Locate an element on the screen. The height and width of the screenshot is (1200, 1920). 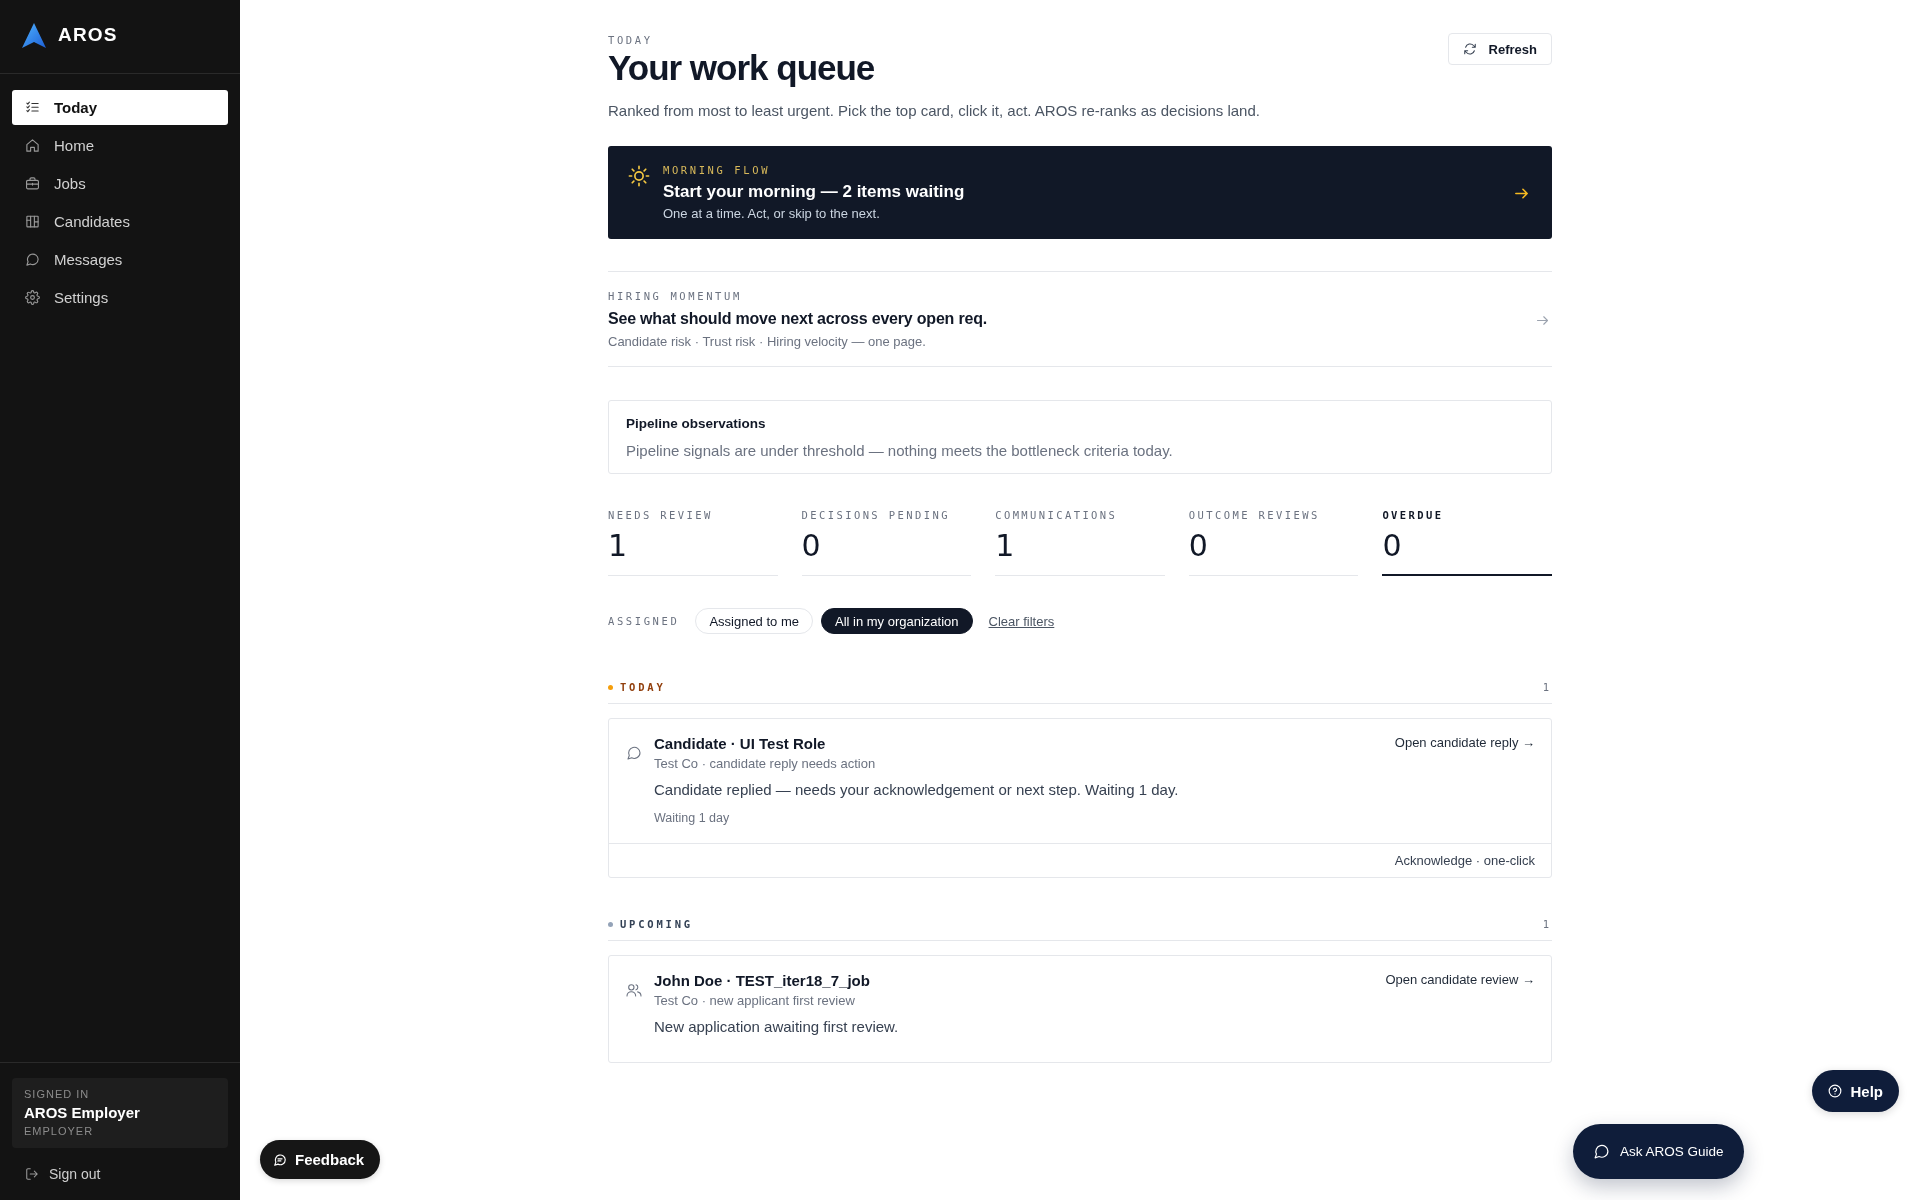
page-eyebrow: TODAY is located at coordinates (631, 40).